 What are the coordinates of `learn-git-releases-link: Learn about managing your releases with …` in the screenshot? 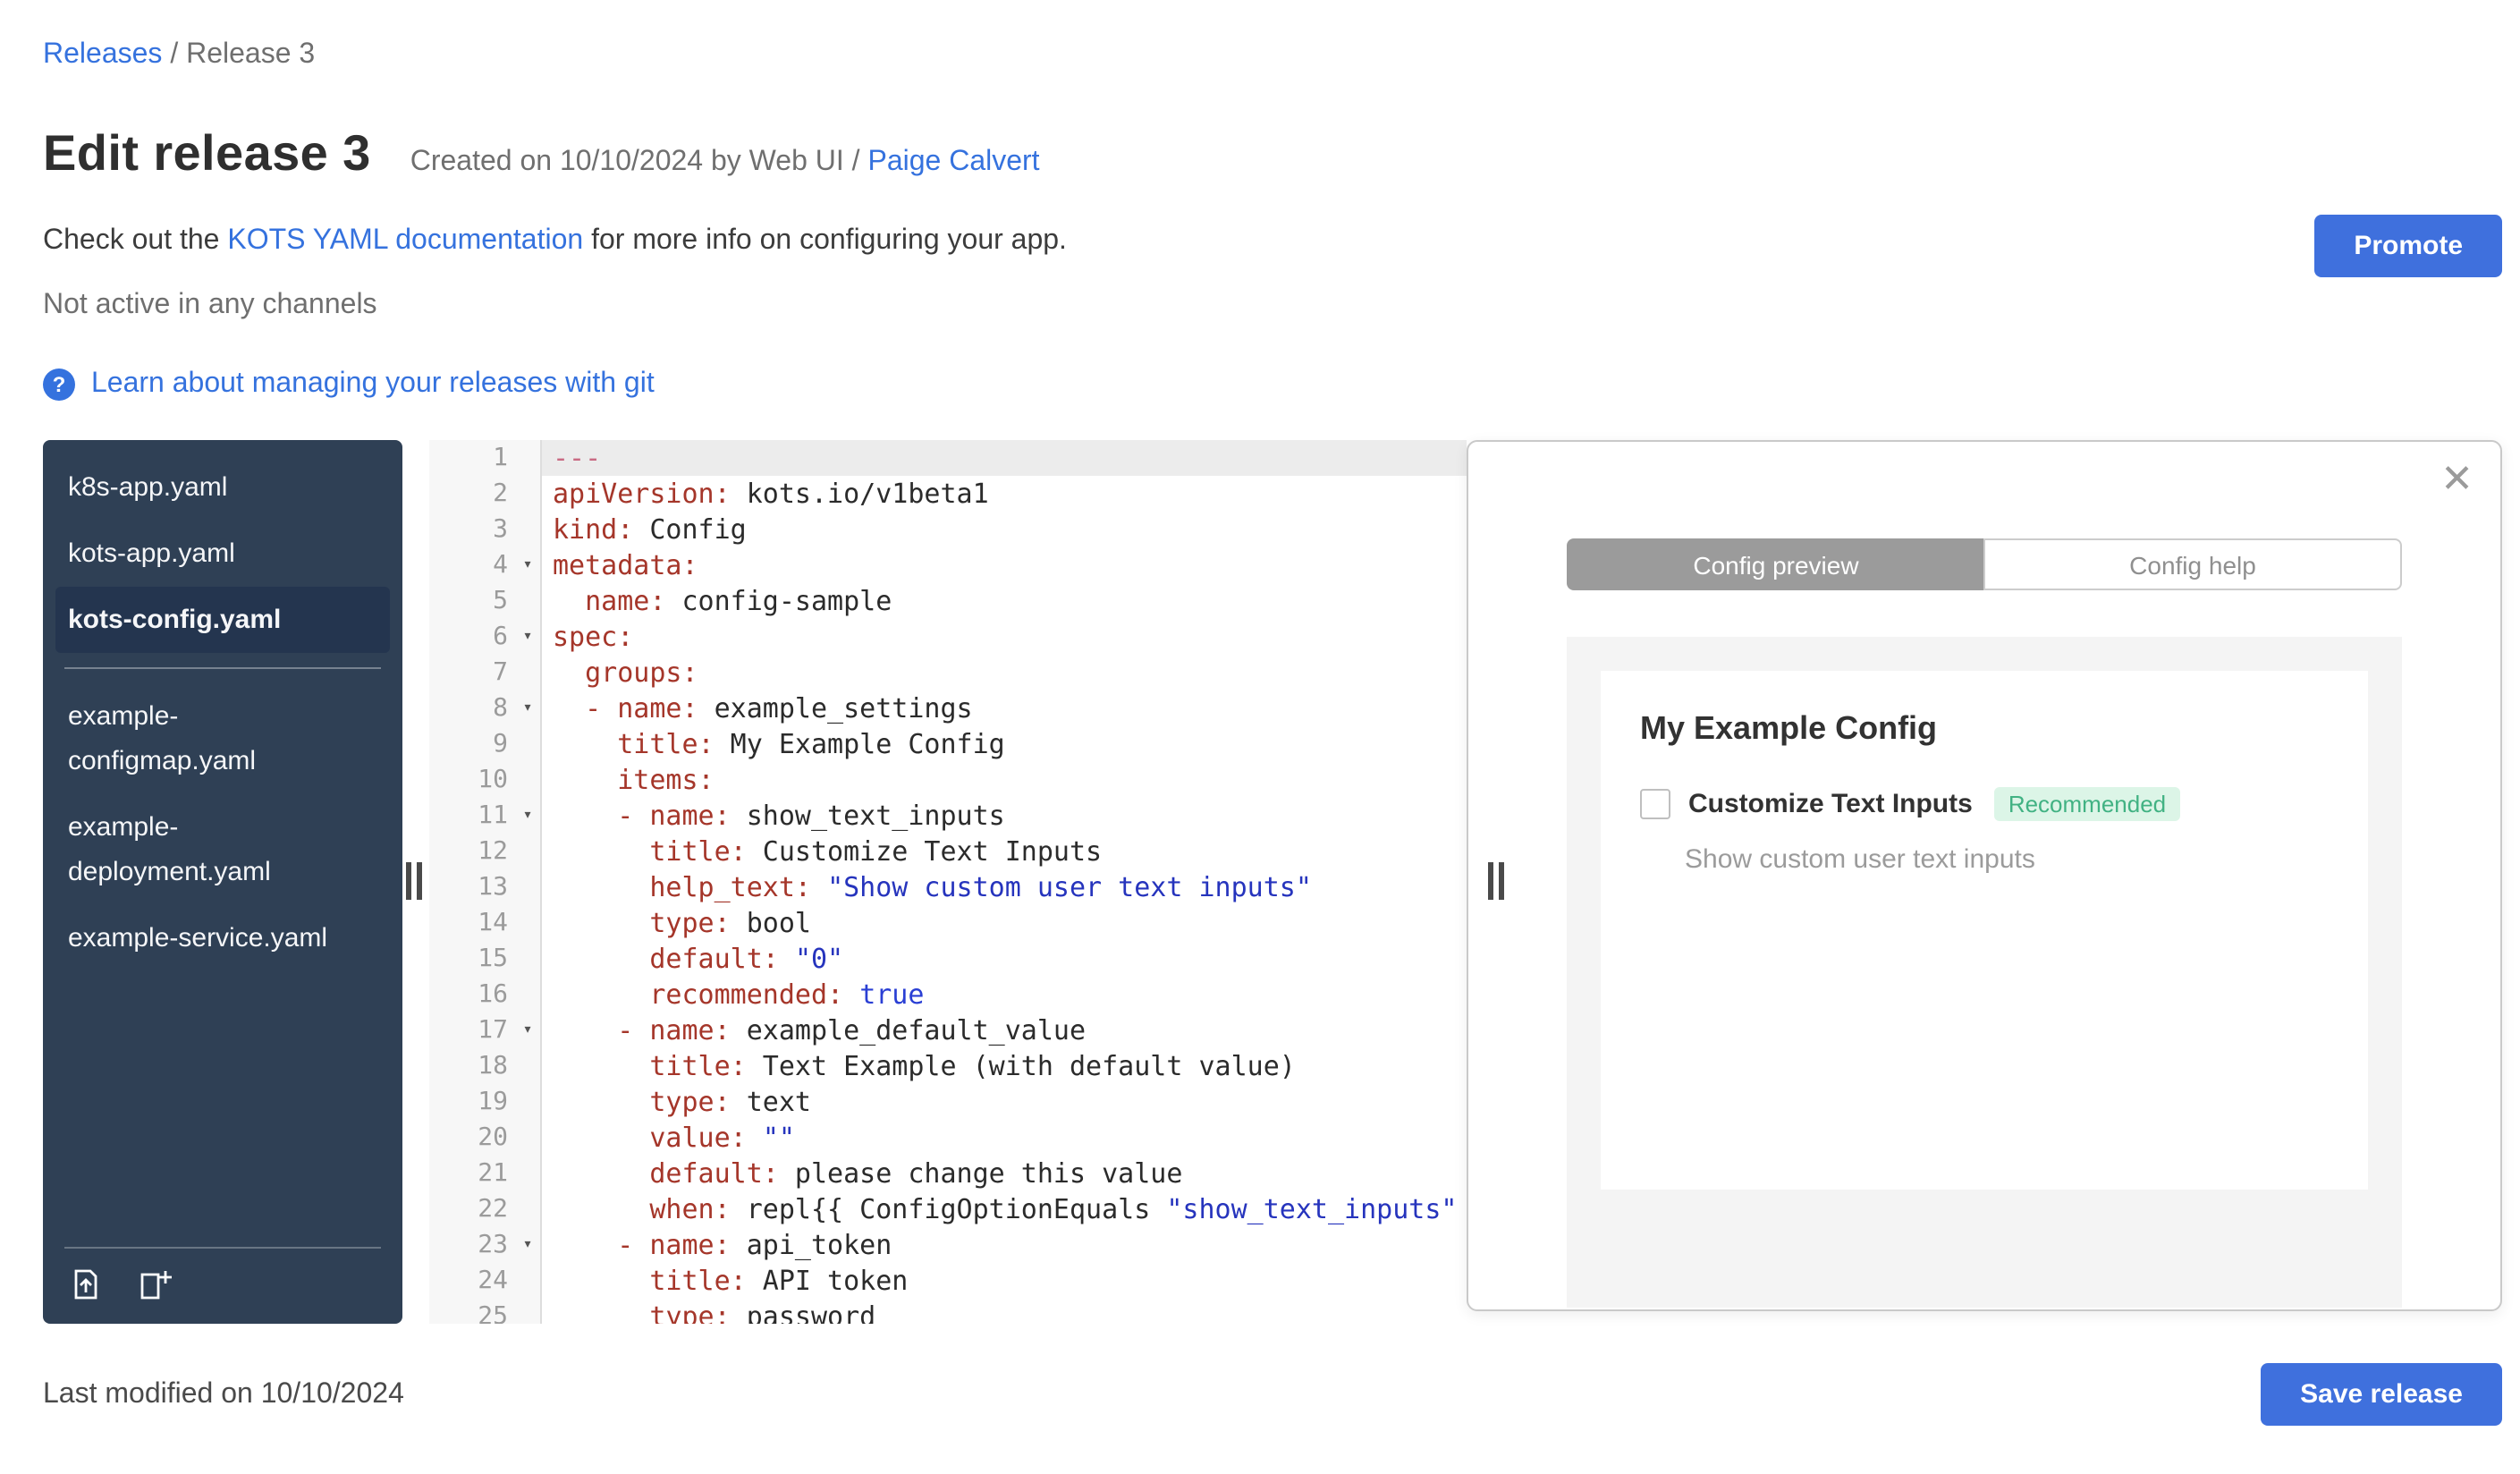 It's located at (373, 384).